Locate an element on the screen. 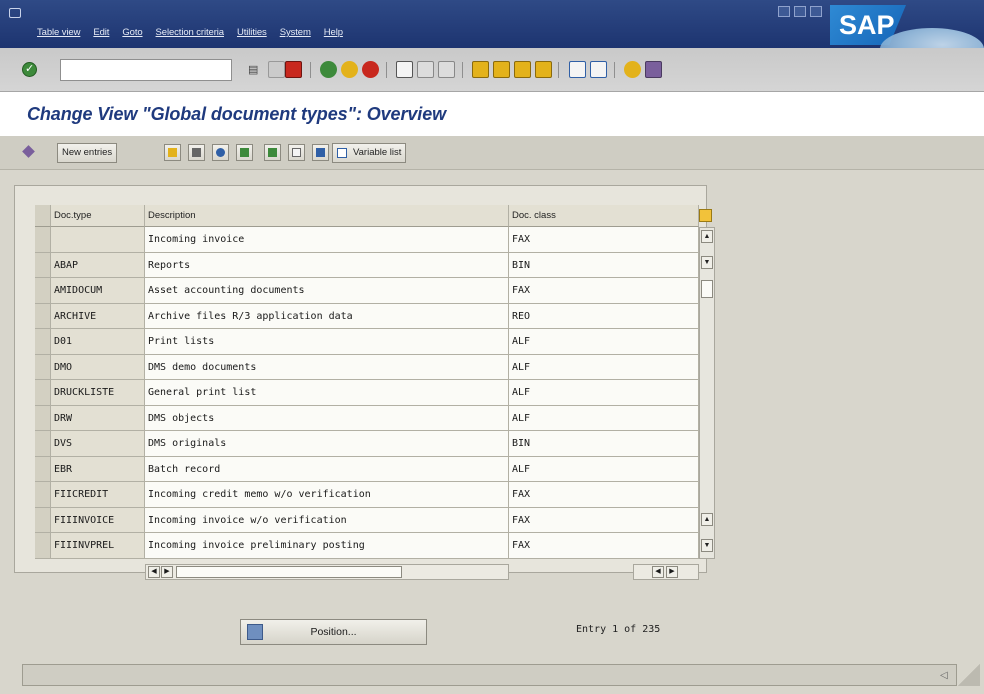  variable-list-button: Variable list is located at coordinates (369, 153).